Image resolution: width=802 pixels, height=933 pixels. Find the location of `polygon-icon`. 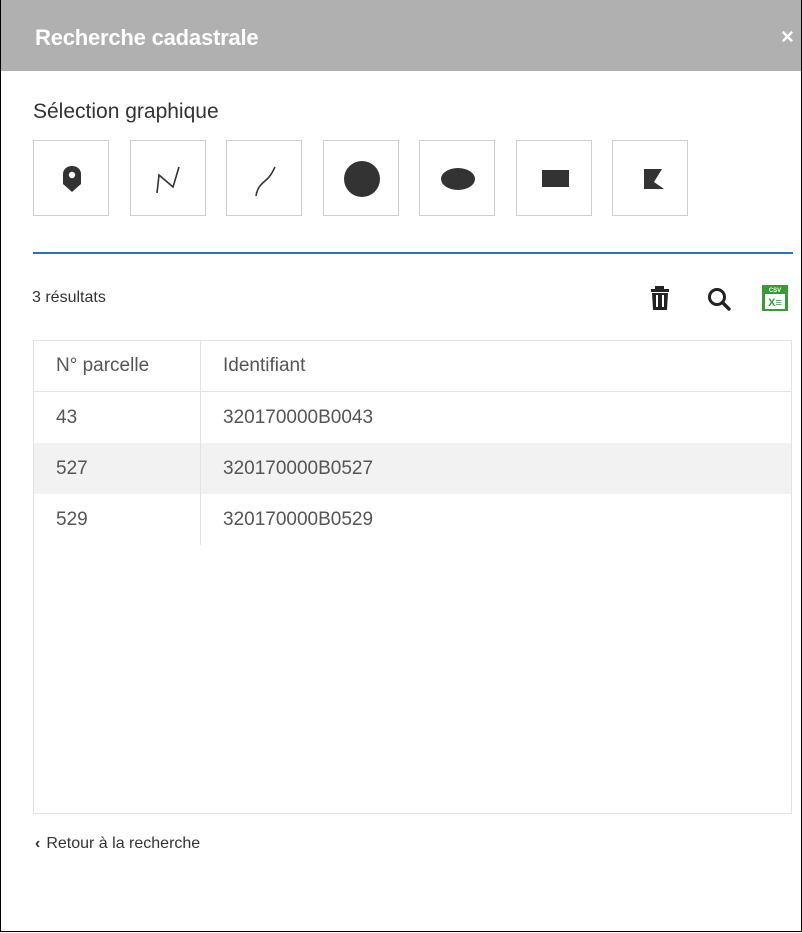

polygon-icon is located at coordinates (654, 179).